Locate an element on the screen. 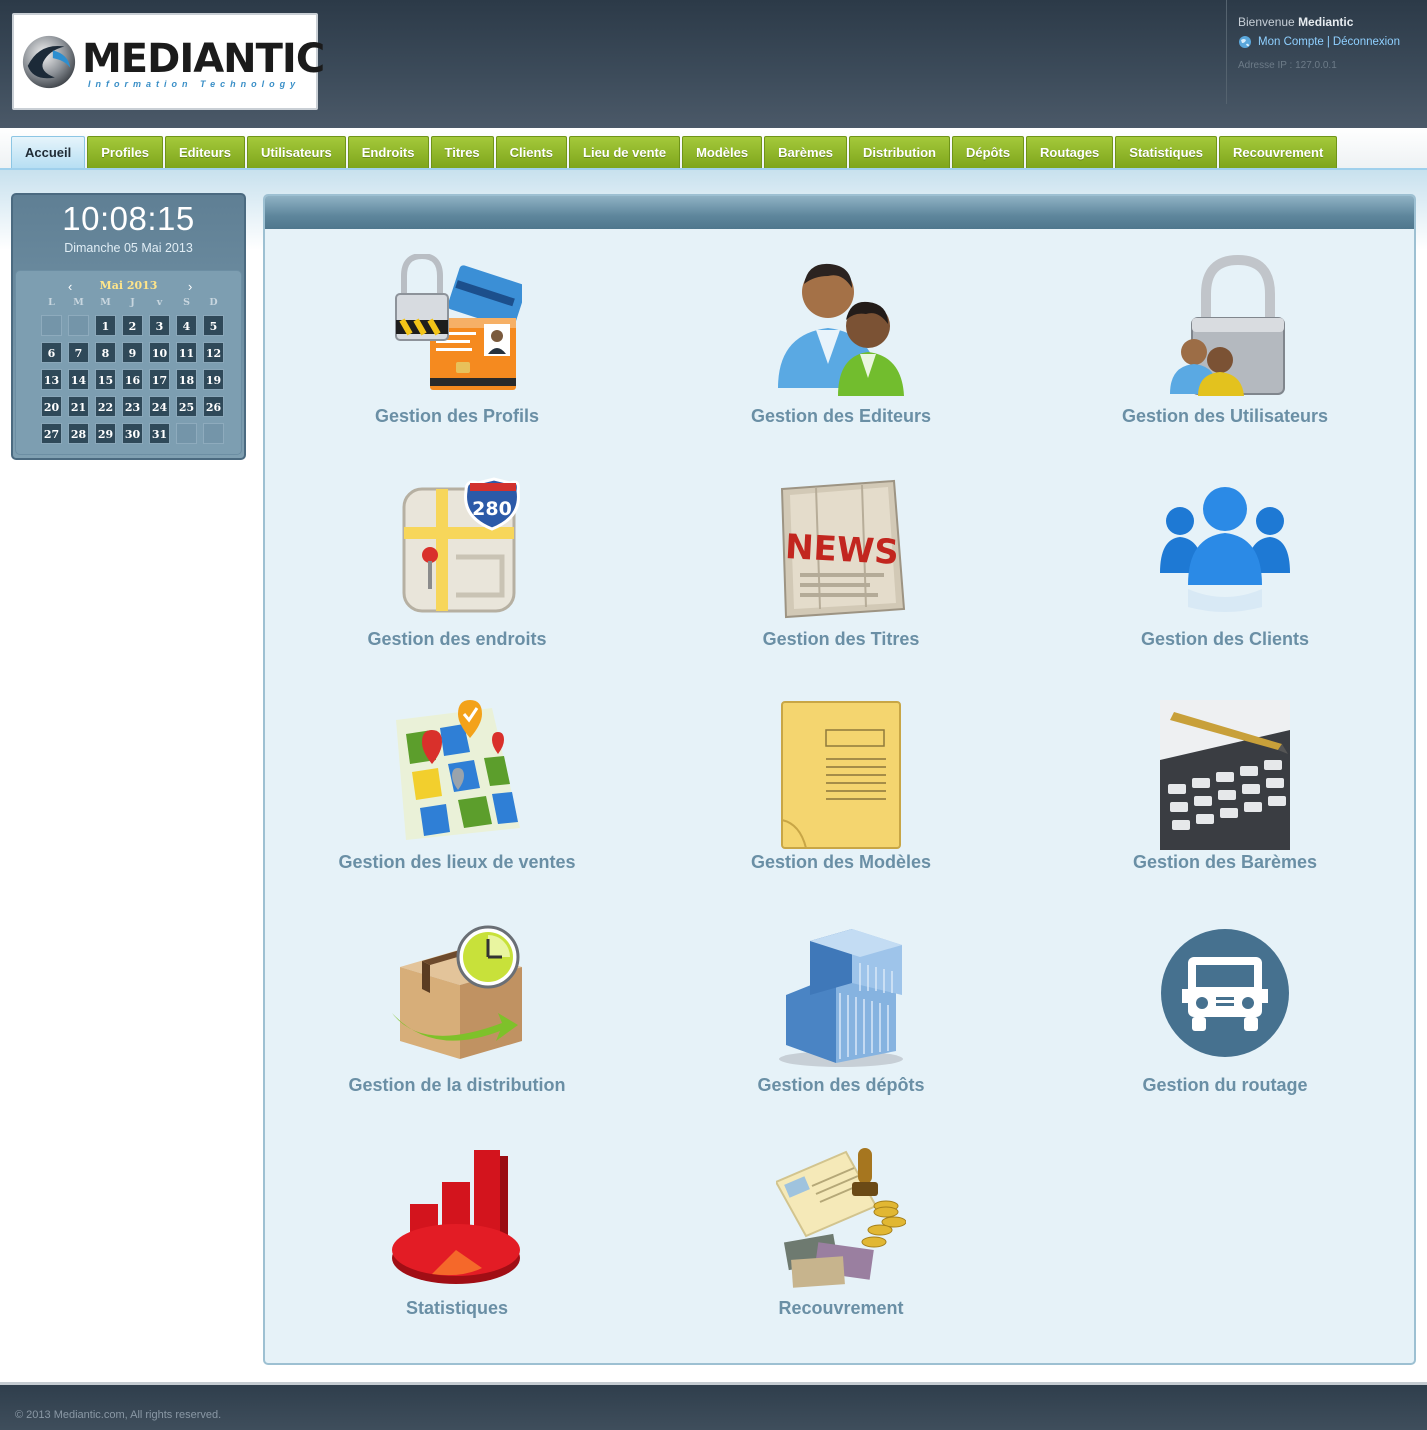  tile-routage: Gestion du routage is located at coordinates (1225, 1028).